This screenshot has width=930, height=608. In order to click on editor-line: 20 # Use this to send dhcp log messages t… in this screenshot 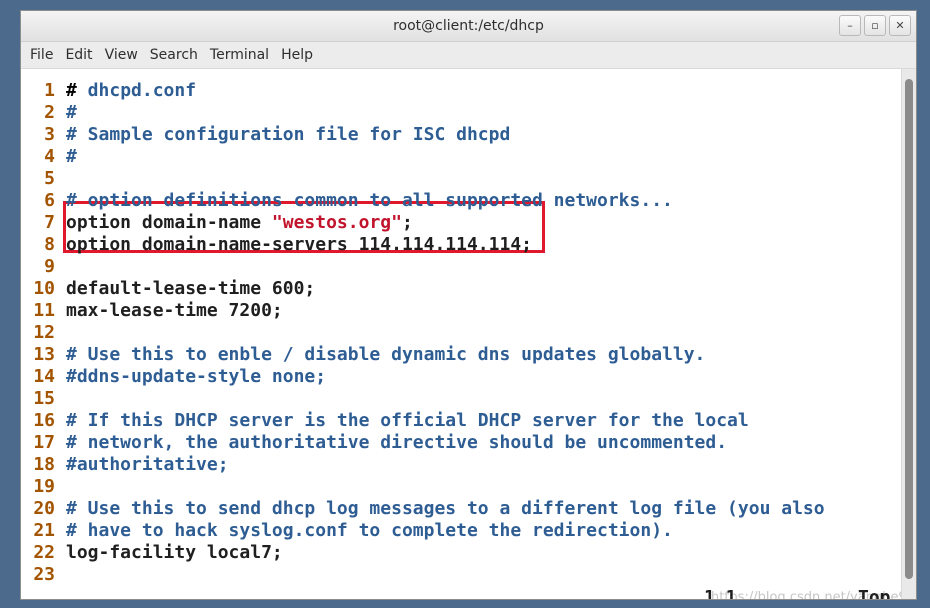, I will do `click(422, 509)`.